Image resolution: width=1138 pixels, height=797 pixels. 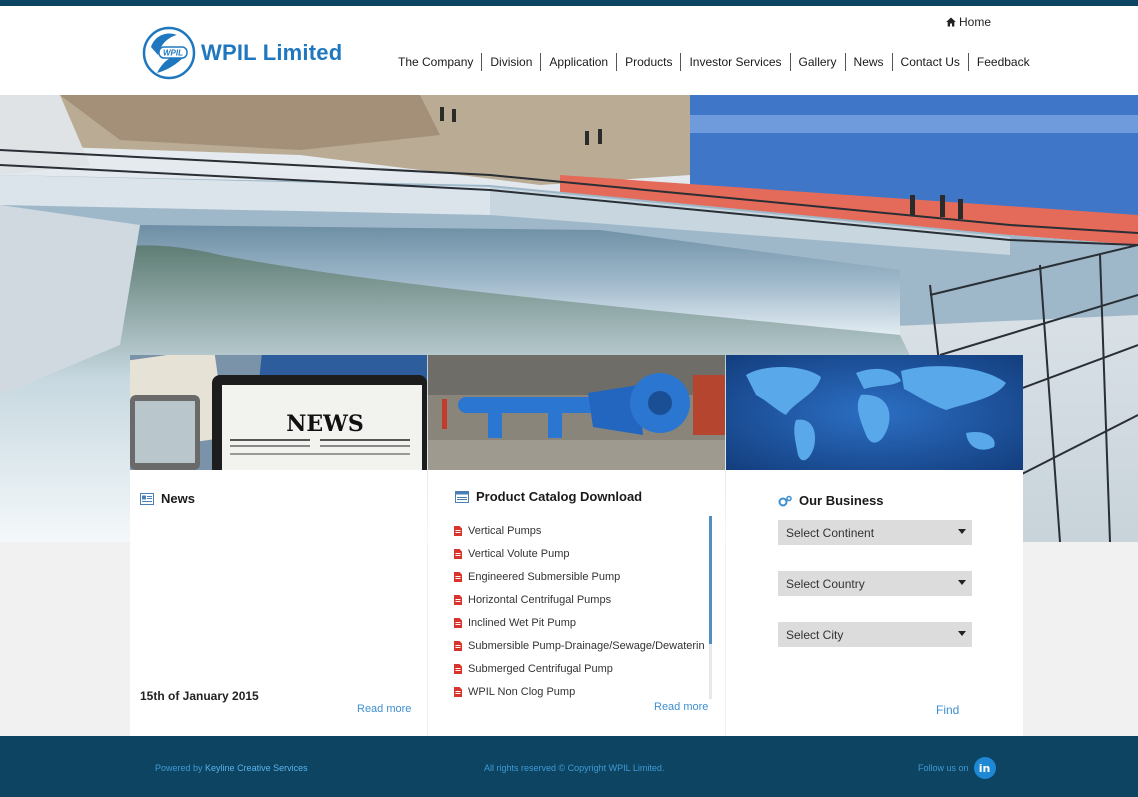 I want to click on powered-prefix: Powered by, so click(x=179, y=768).